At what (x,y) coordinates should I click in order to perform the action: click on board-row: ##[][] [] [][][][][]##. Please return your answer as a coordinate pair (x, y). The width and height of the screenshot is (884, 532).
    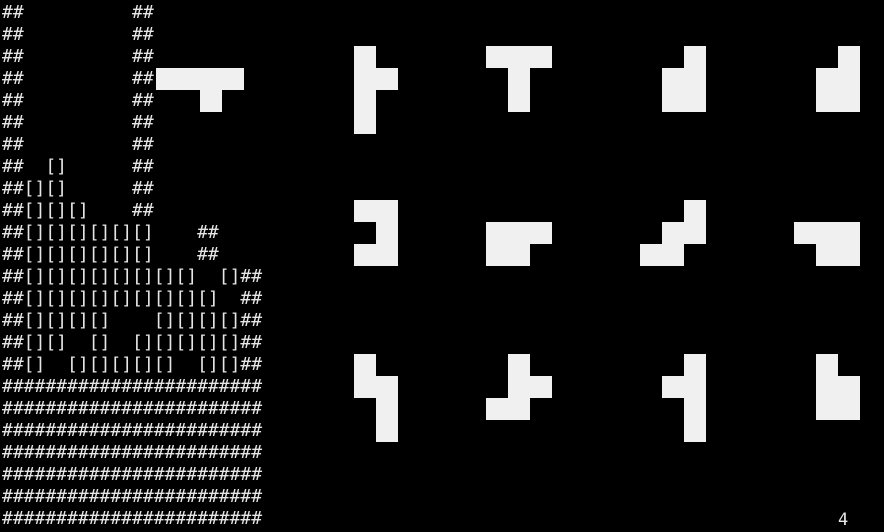
    Looking at the image, I should click on (132, 342).